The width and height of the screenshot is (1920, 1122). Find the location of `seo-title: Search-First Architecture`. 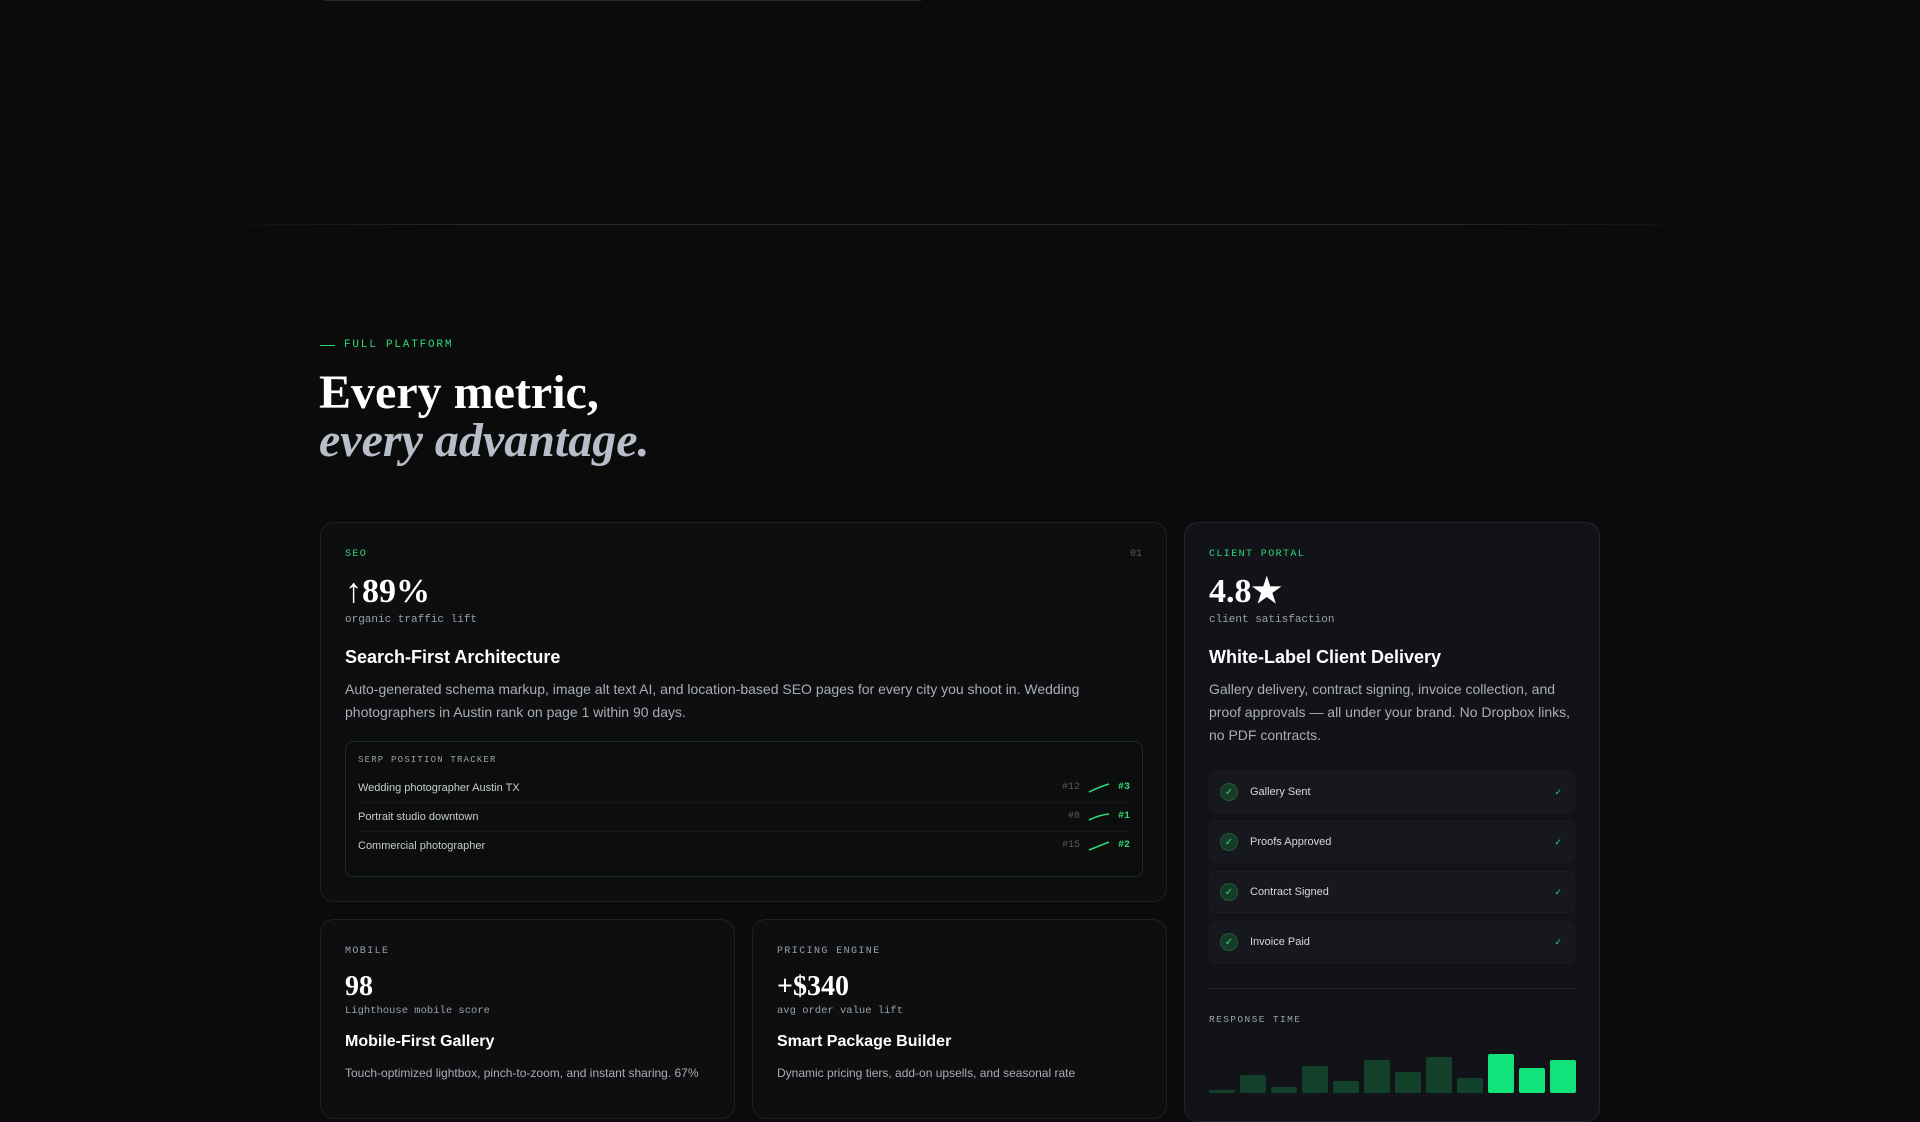

seo-title: Search-First Architecture is located at coordinates (453, 657).